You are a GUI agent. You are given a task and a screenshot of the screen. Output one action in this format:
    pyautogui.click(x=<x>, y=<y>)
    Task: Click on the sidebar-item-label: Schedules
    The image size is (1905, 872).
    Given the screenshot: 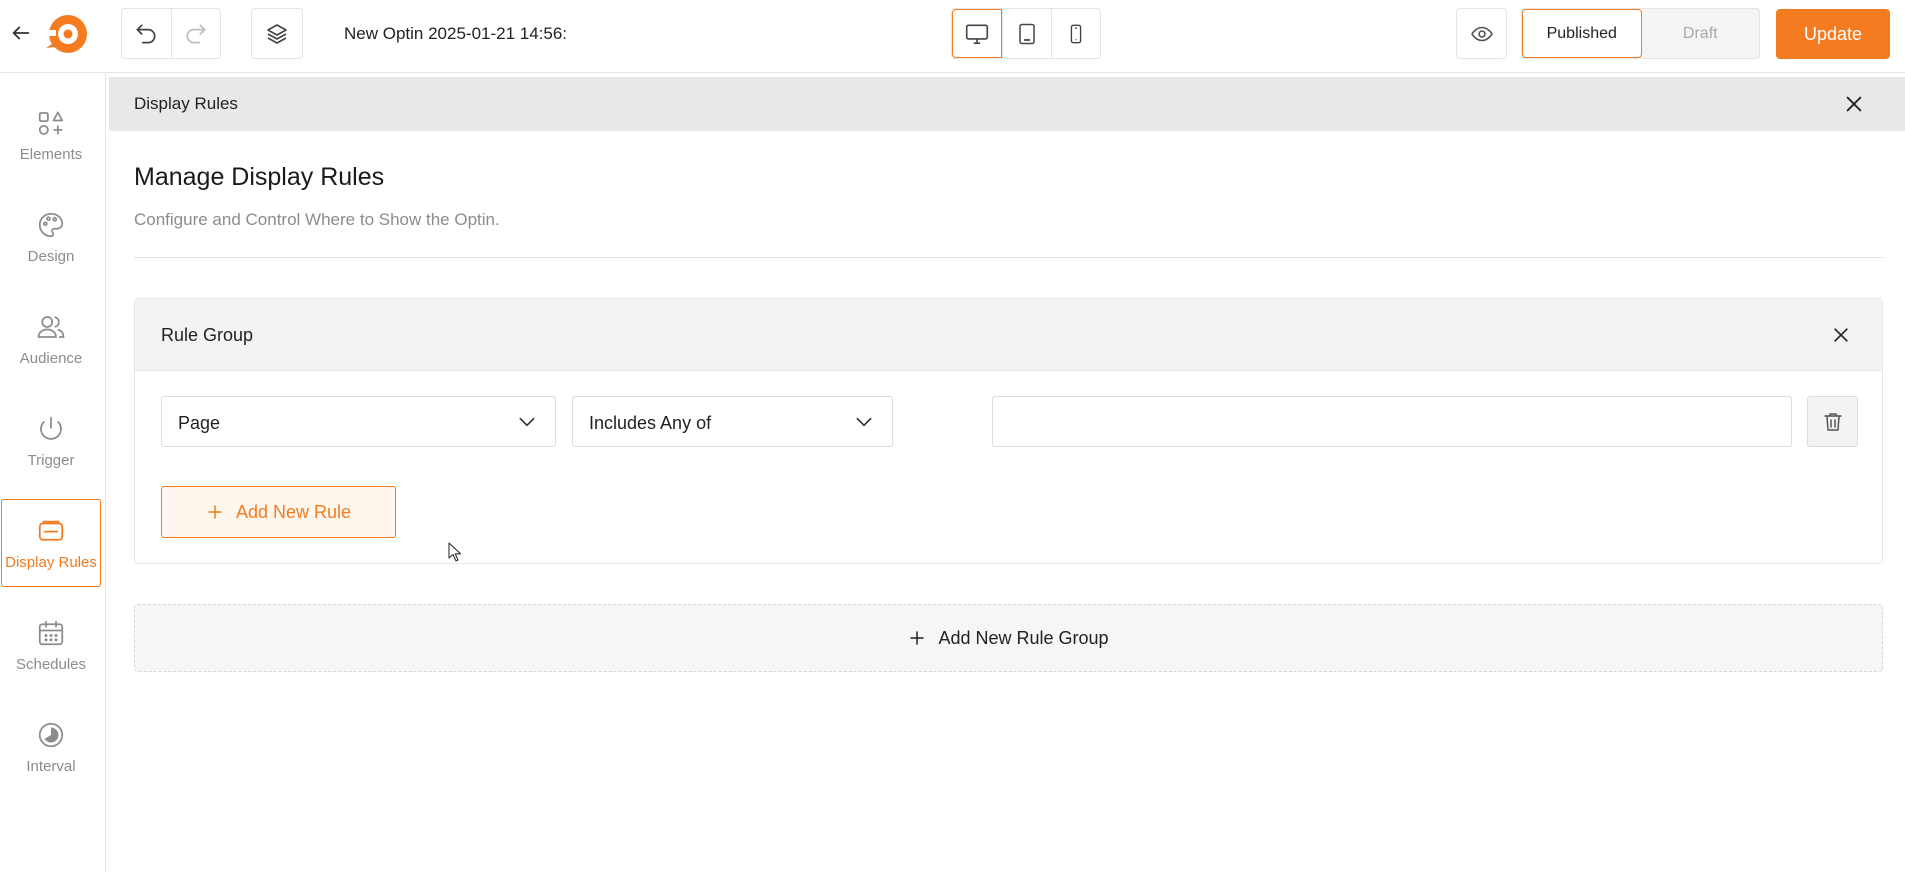 What is the action you would take?
    pyautogui.click(x=51, y=664)
    